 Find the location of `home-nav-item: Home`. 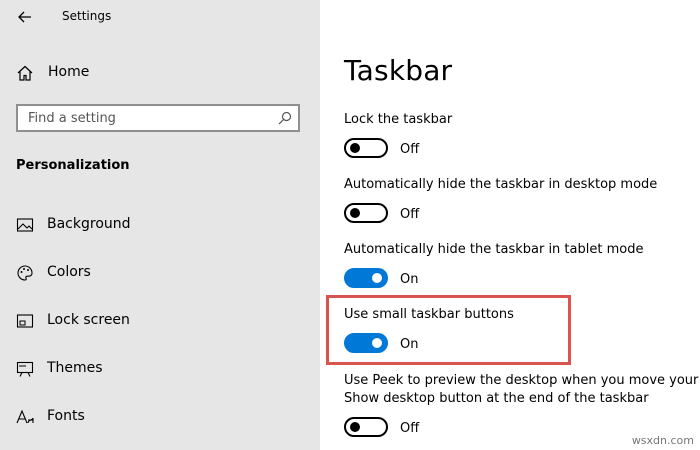

home-nav-item: Home is located at coordinates (161, 73).